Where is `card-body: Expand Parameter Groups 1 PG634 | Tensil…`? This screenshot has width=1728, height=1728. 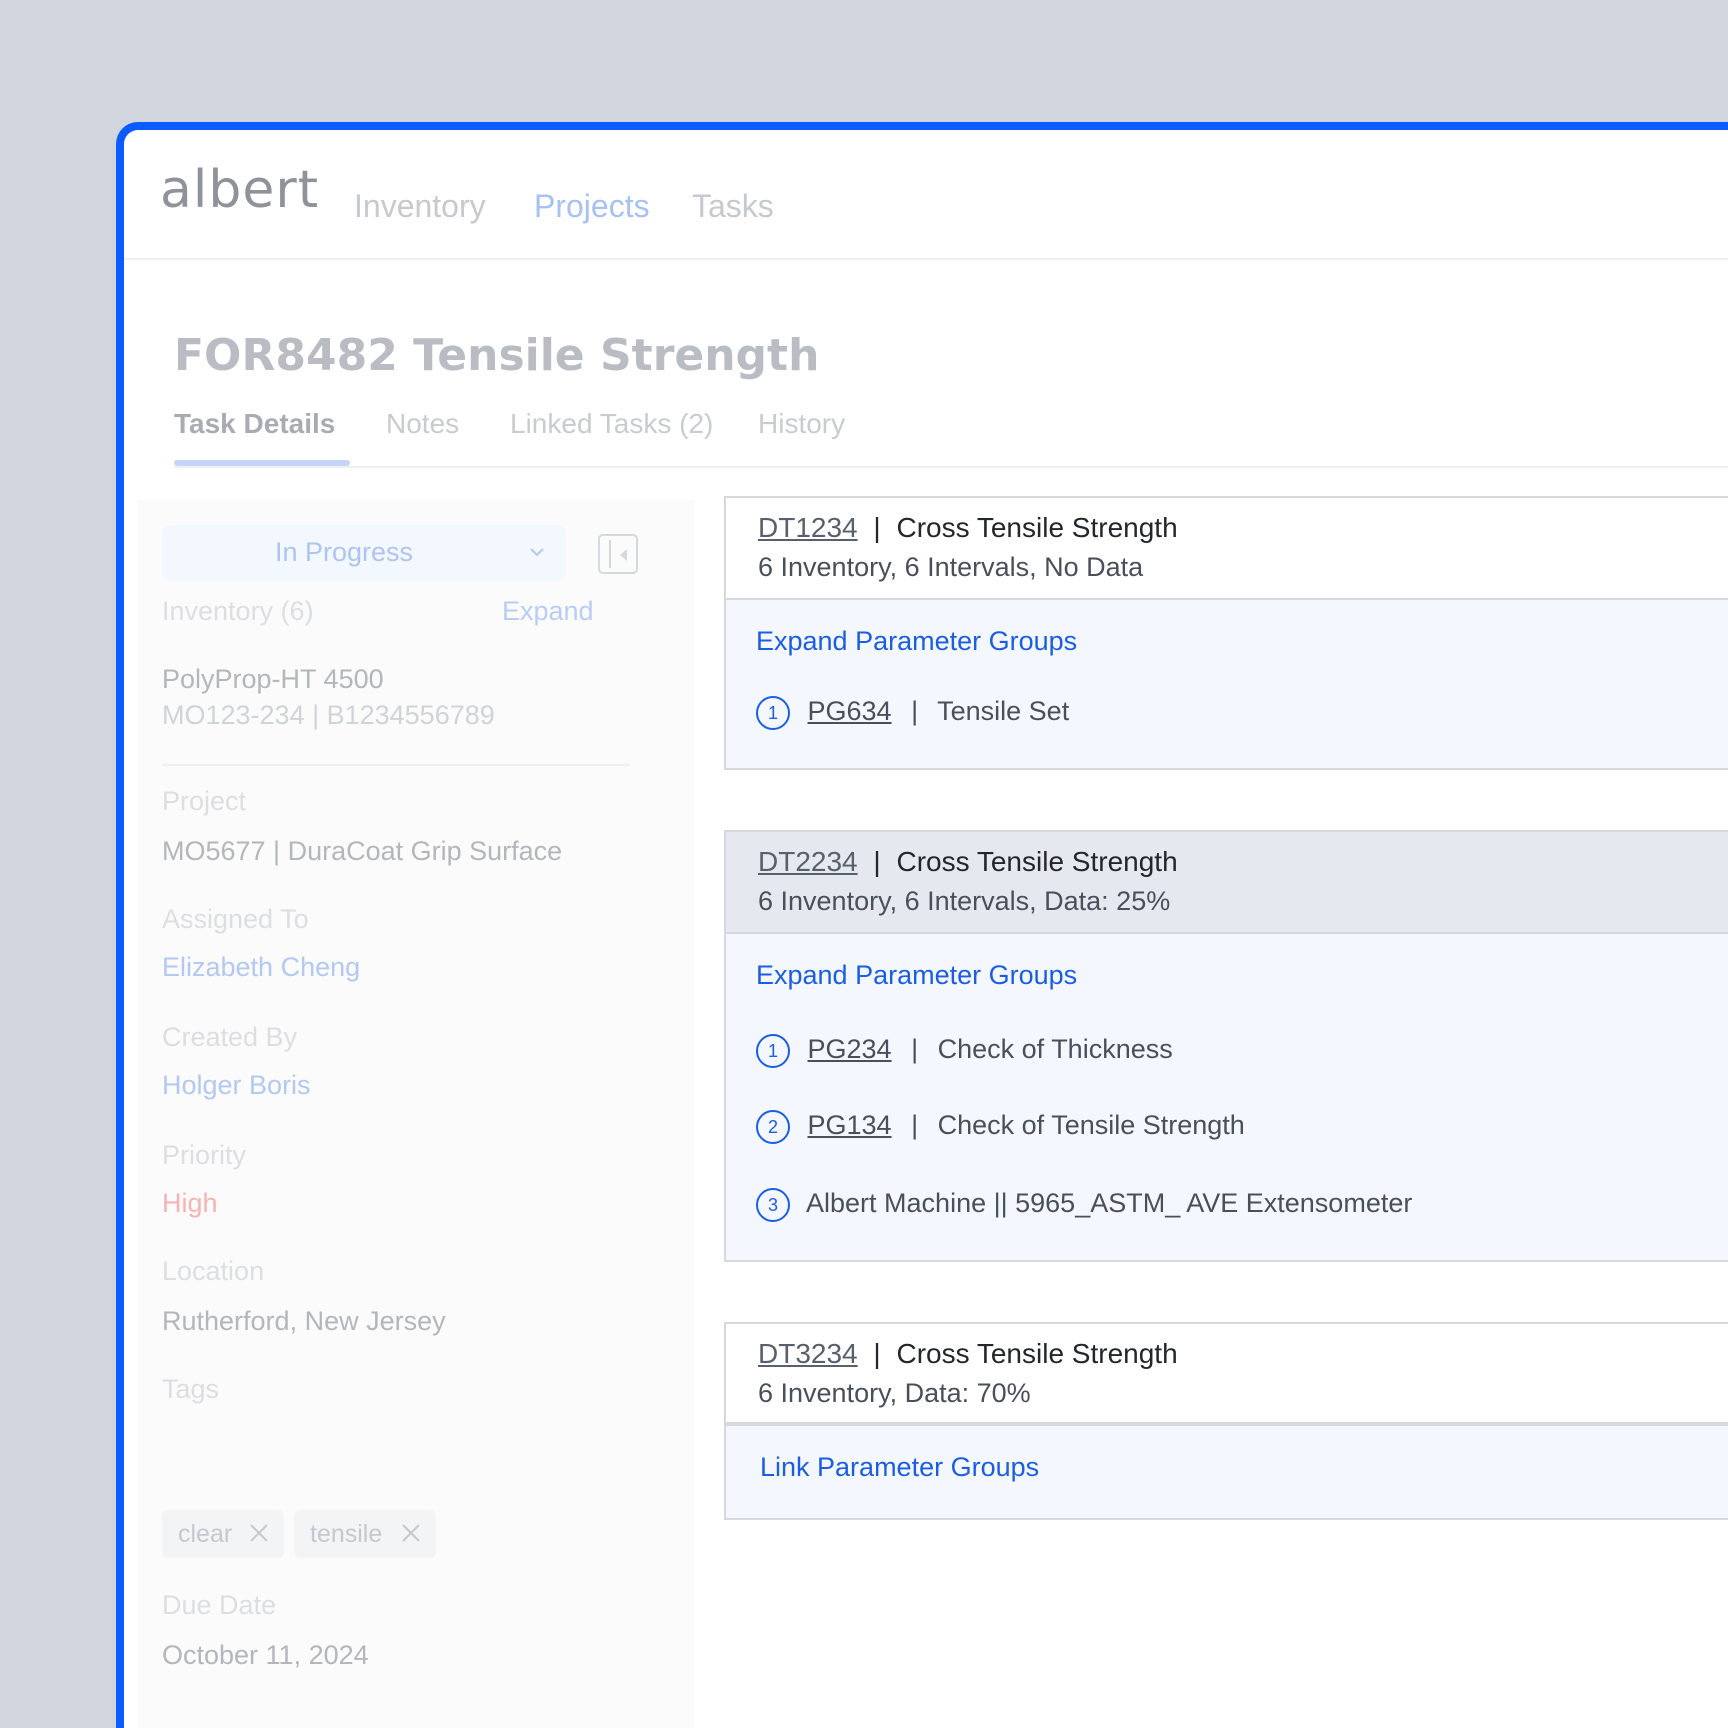 card-body: Expand Parameter Groups 1 PG634 | Tensil… is located at coordinates (1227, 684).